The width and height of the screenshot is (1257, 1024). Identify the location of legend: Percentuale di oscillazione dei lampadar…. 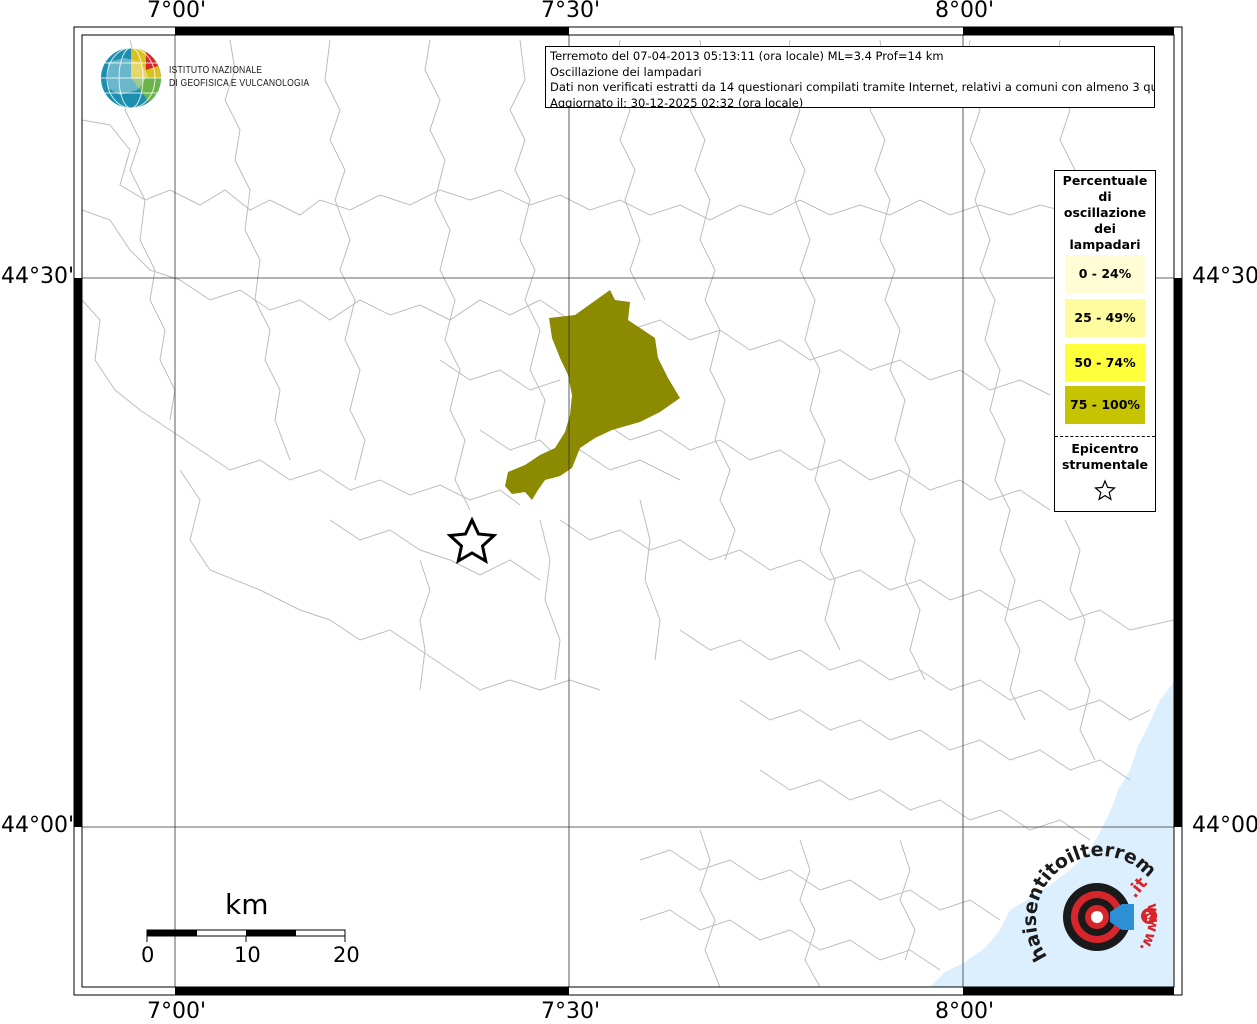
(1105, 341).